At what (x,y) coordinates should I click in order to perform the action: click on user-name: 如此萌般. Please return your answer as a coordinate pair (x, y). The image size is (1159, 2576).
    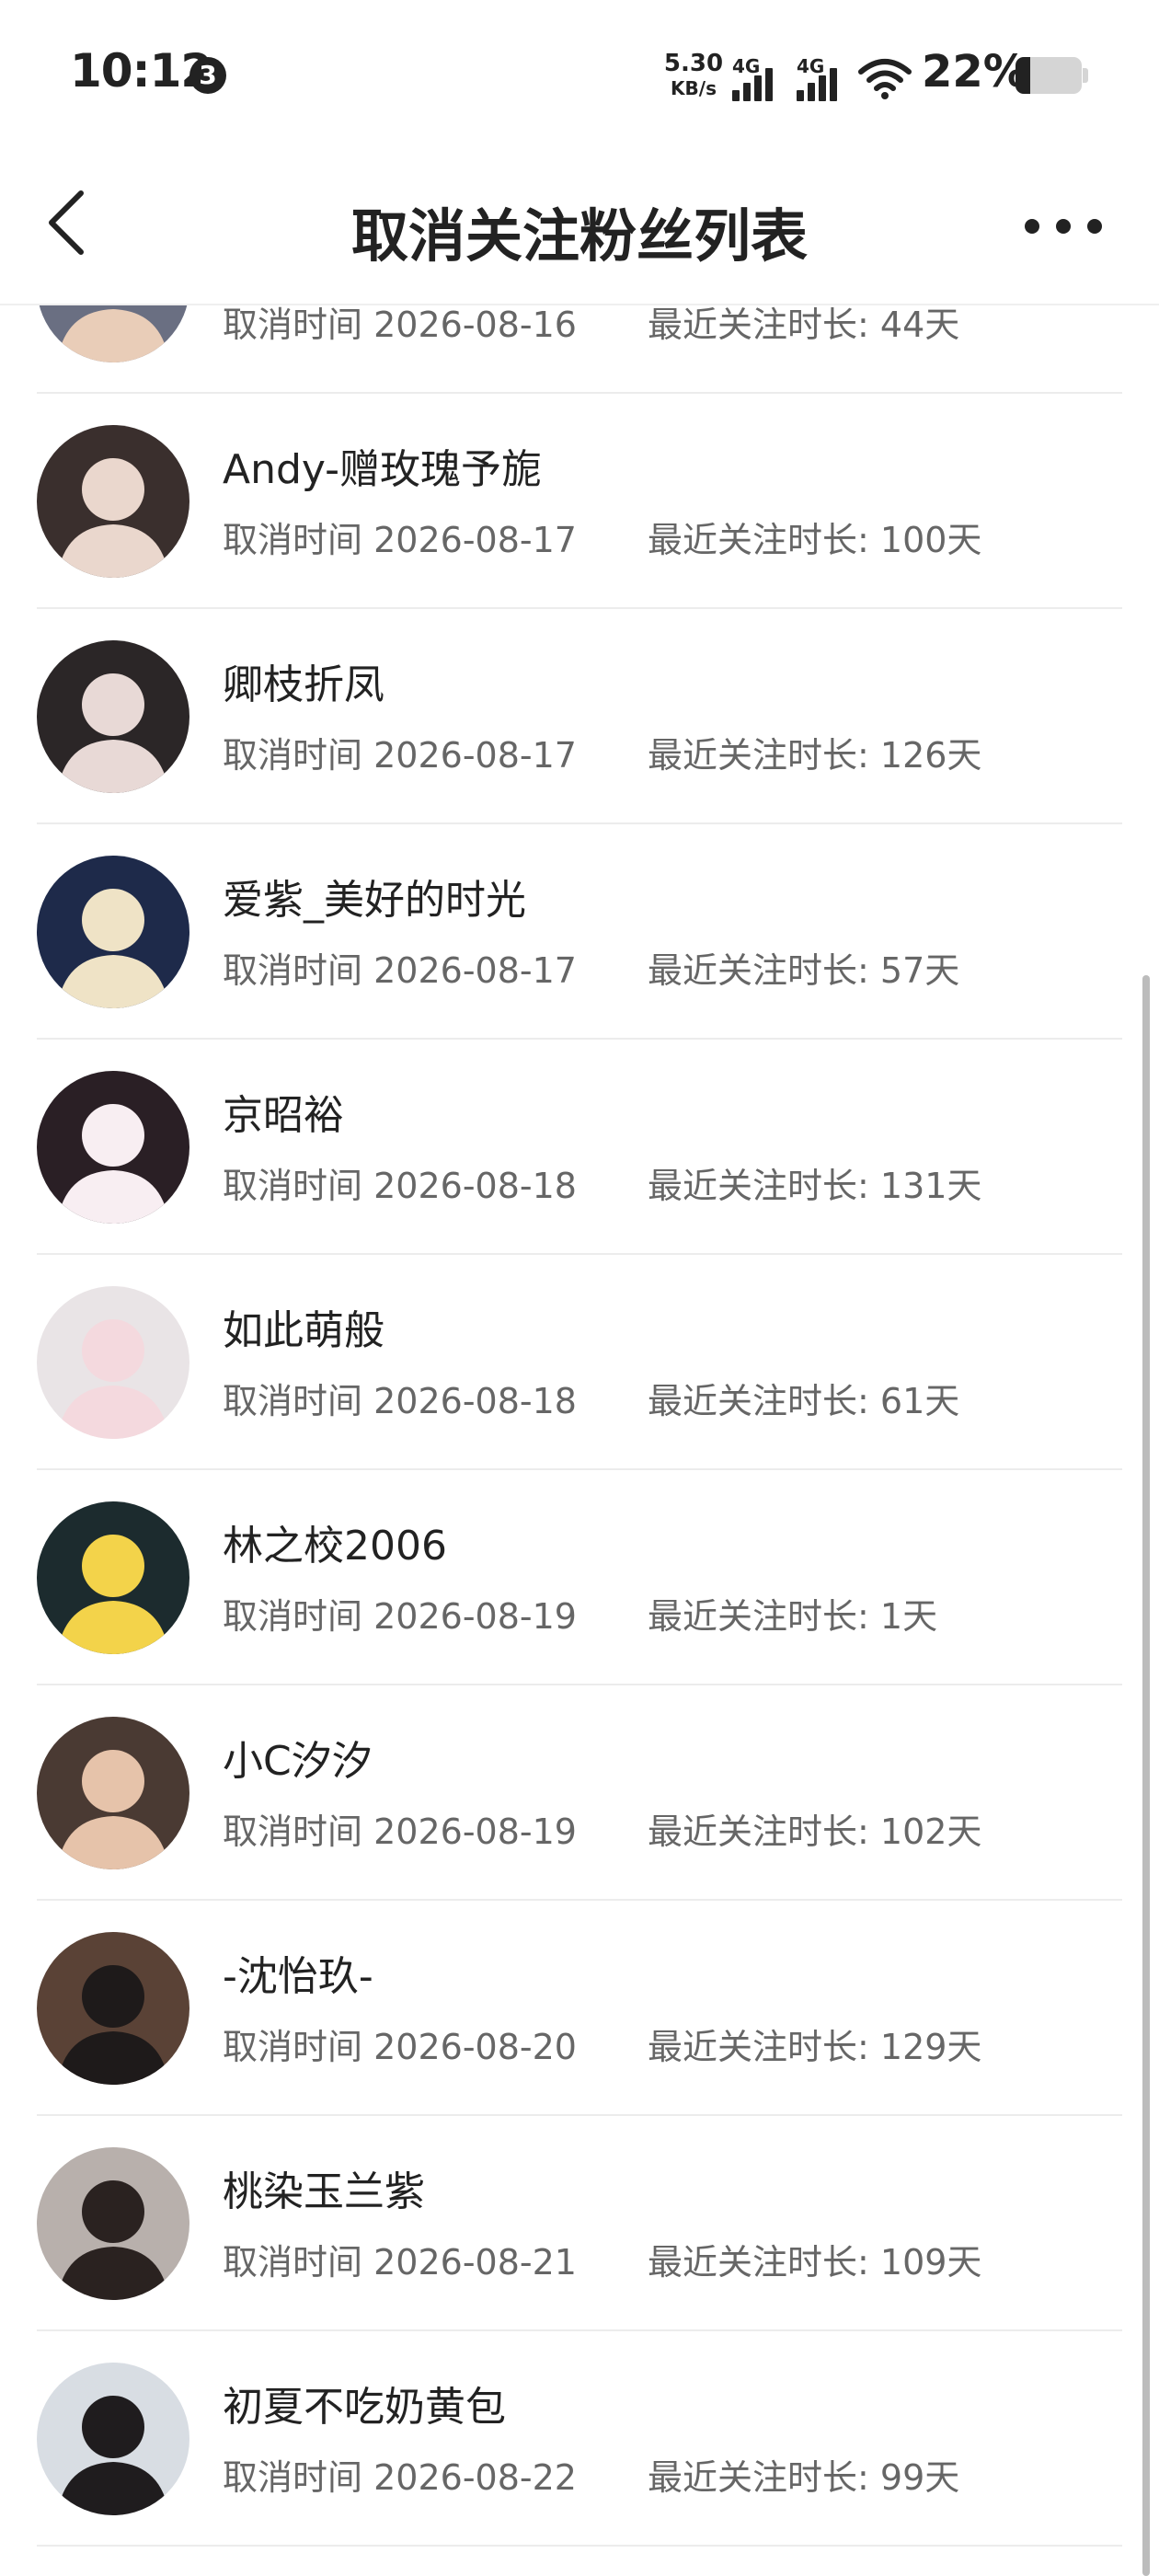
    Looking at the image, I should click on (303, 1326).